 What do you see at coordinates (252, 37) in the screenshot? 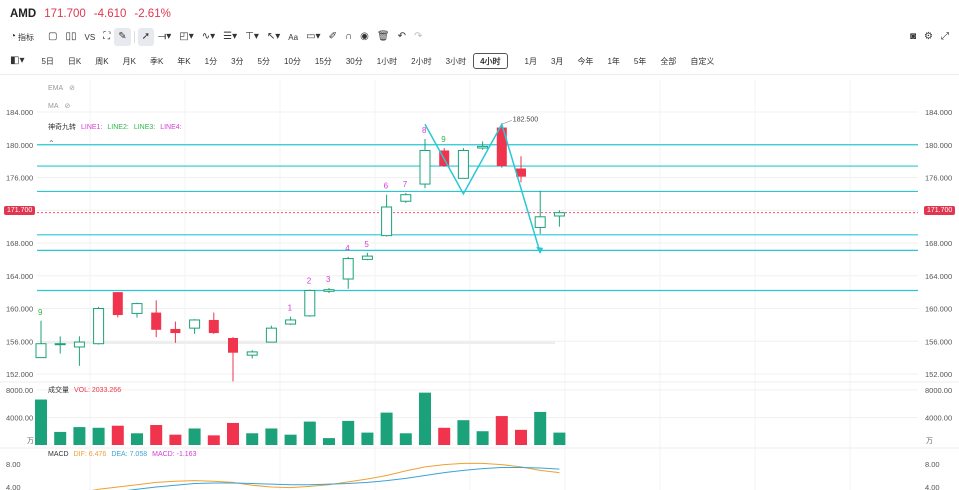
I see `measure-tool-button: ⊤▾` at bounding box center [252, 37].